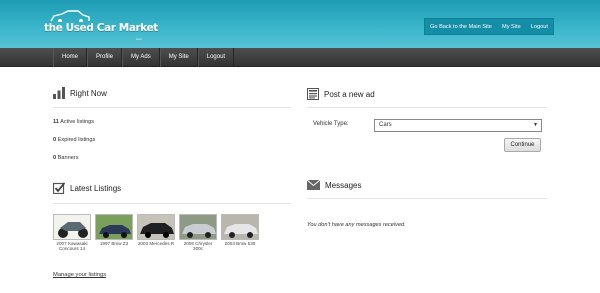 The height and width of the screenshot is (293, 600). Describe the element at coordinates (88, 93) in the screenshot. I see `right-now-title: Right Now` at that location.